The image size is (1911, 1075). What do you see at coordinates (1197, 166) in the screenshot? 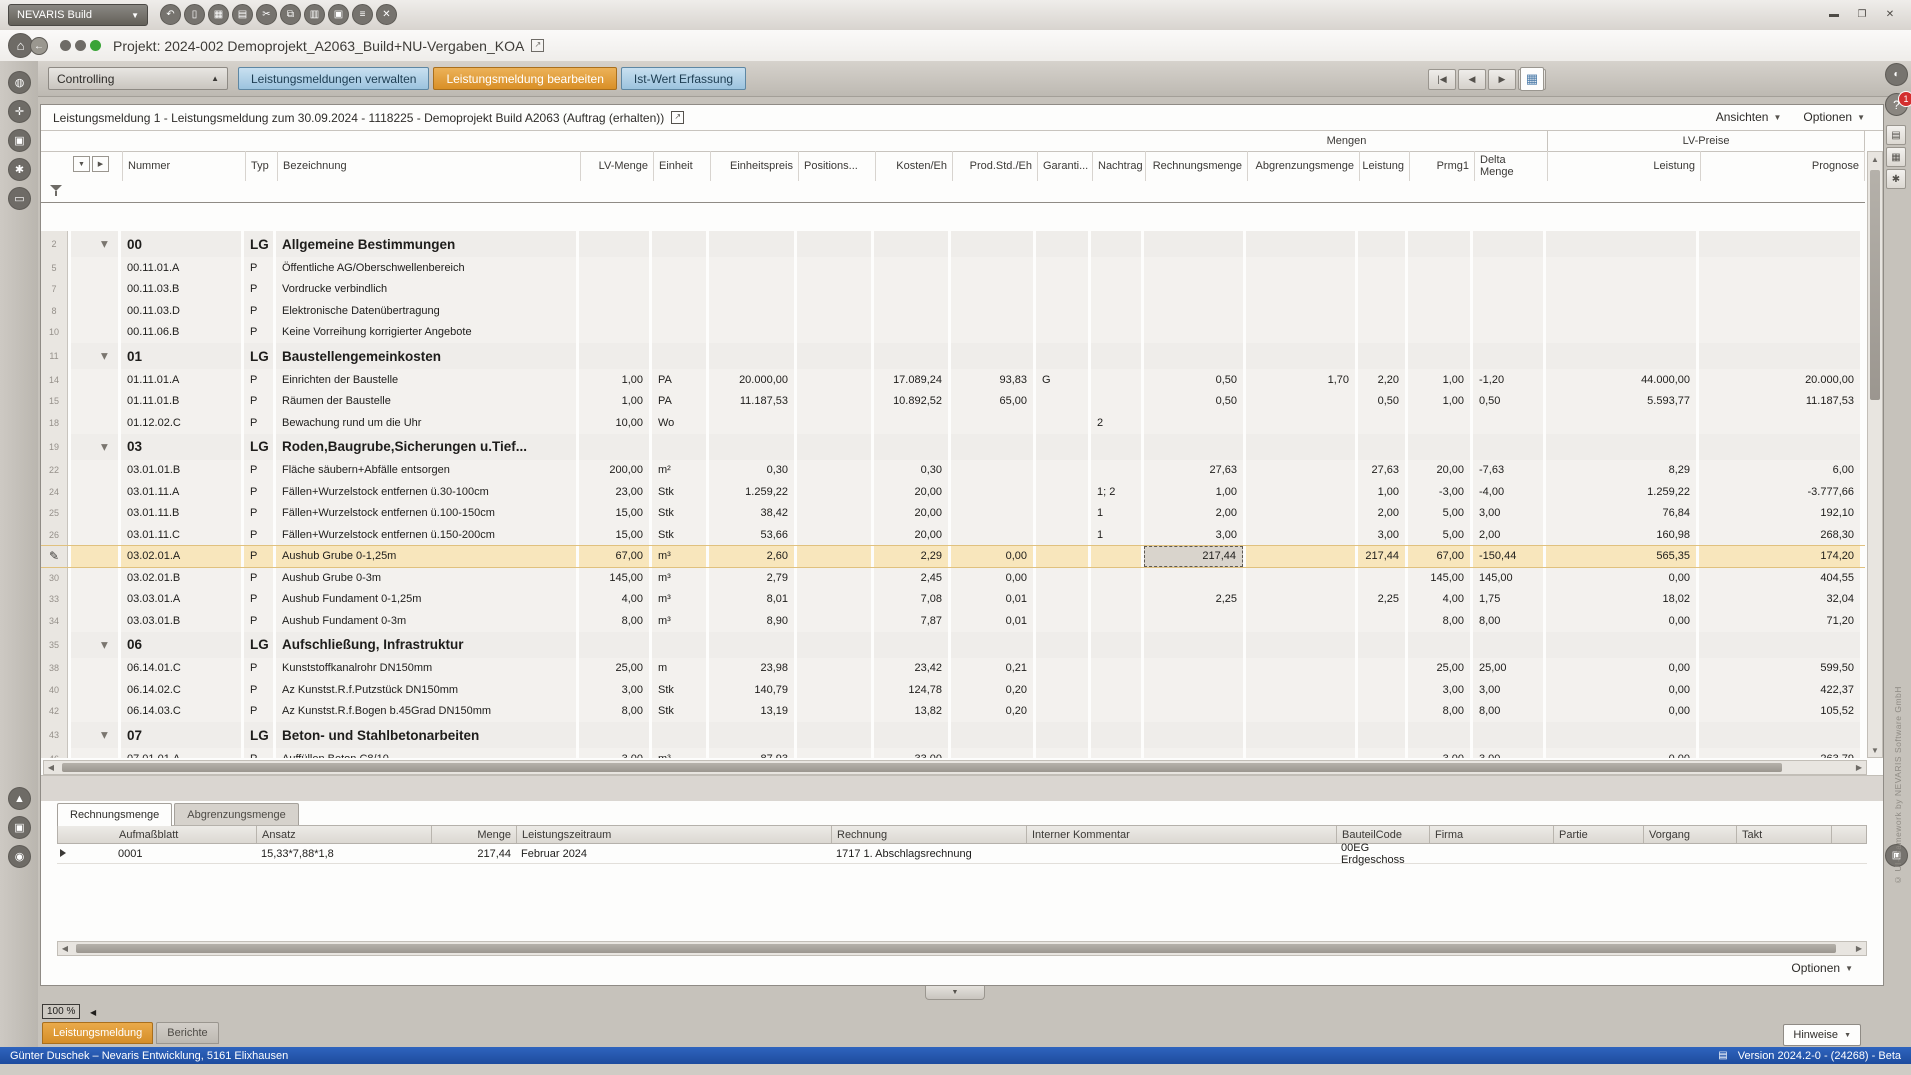
I see `column-header-rm: Rechnungsmenge` at bounding box center [1197, 166].